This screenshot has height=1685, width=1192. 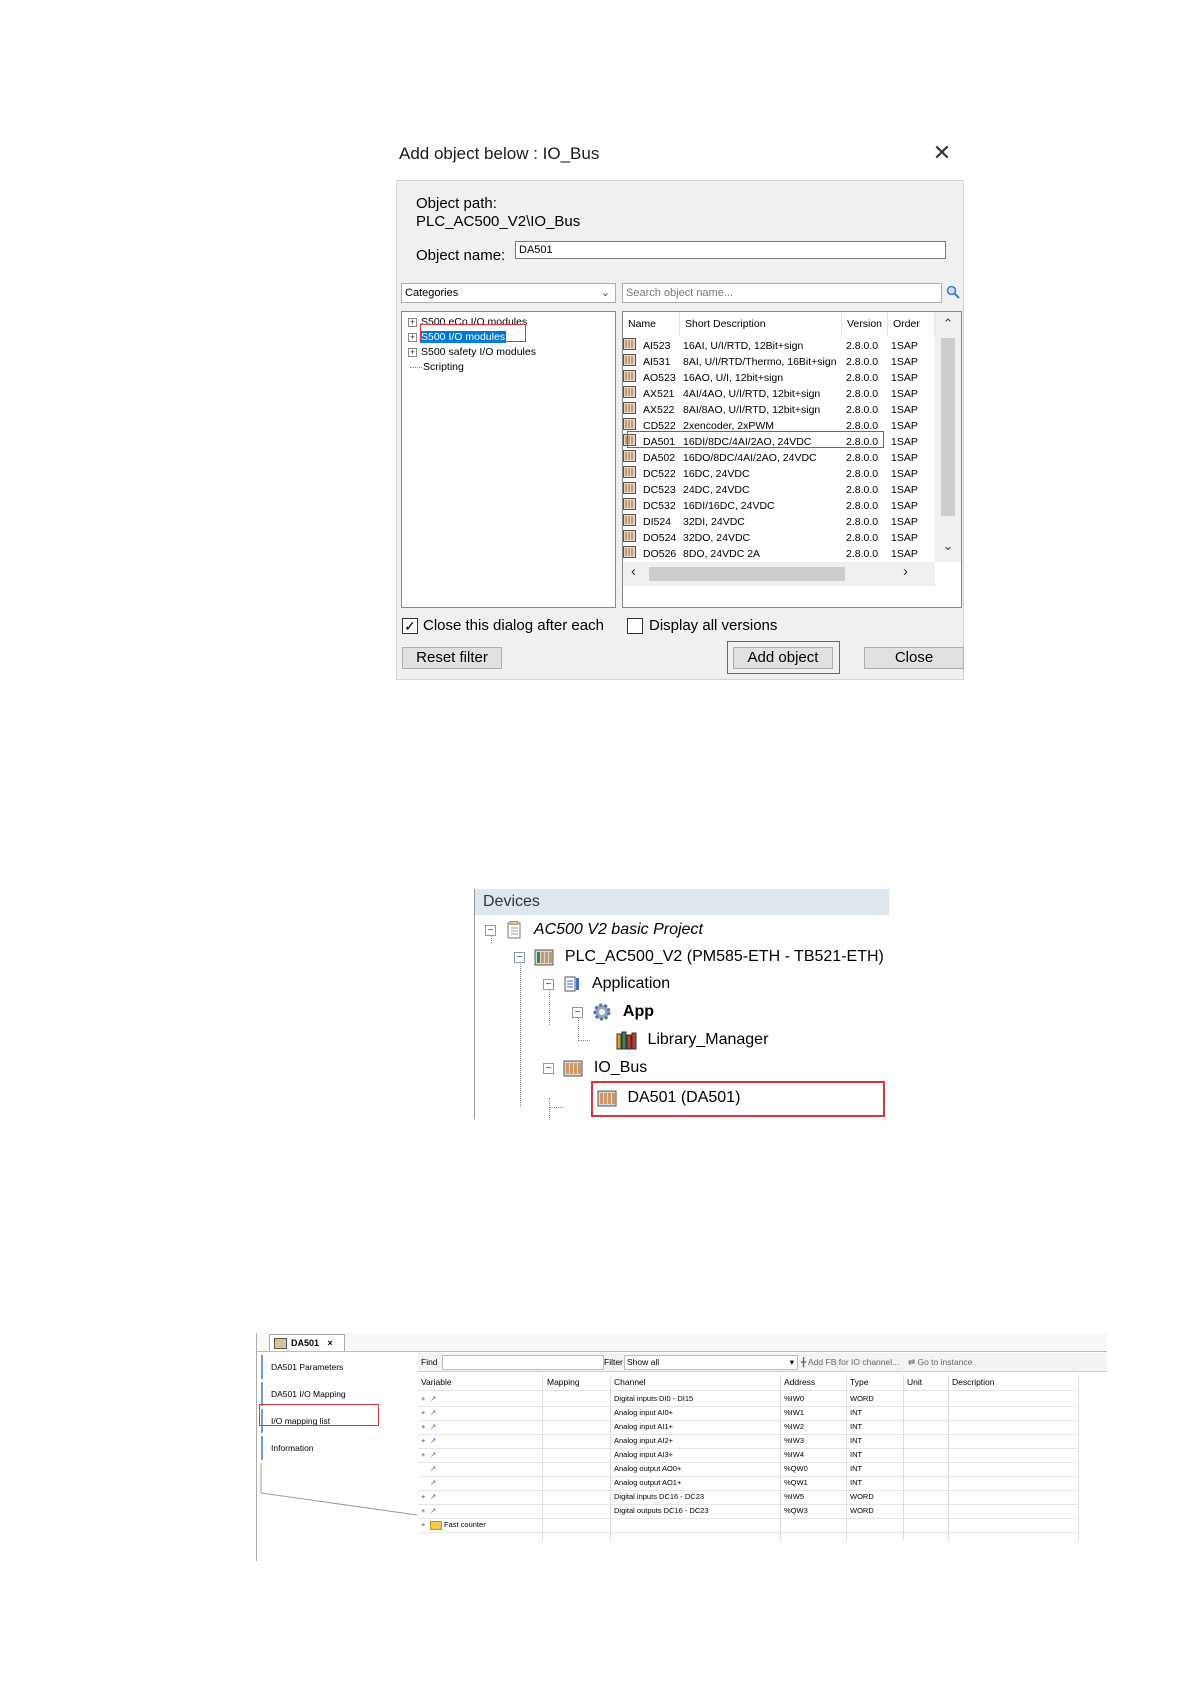 I want to click on list-item: DO524 32DO, 24VDC 2.8.0.0 1SAP, so click(x=779, y=538).